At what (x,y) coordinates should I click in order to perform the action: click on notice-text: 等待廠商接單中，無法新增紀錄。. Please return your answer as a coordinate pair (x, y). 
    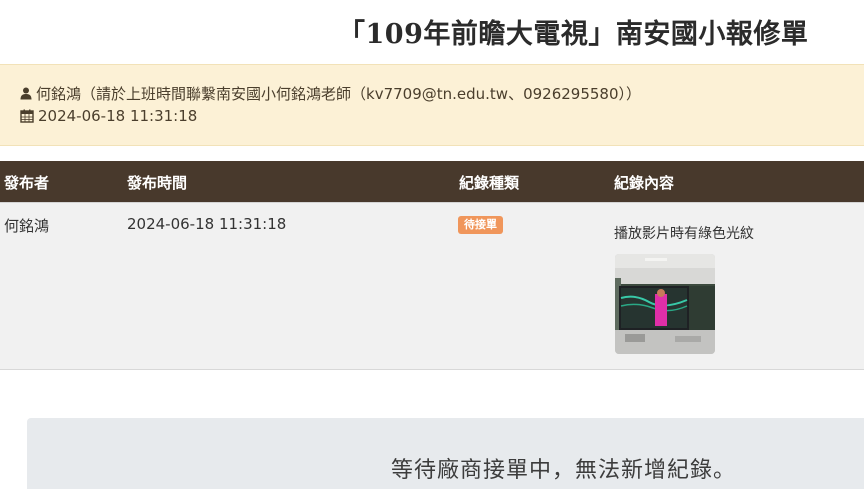
    Looking at the image, I should click on (564, 470).